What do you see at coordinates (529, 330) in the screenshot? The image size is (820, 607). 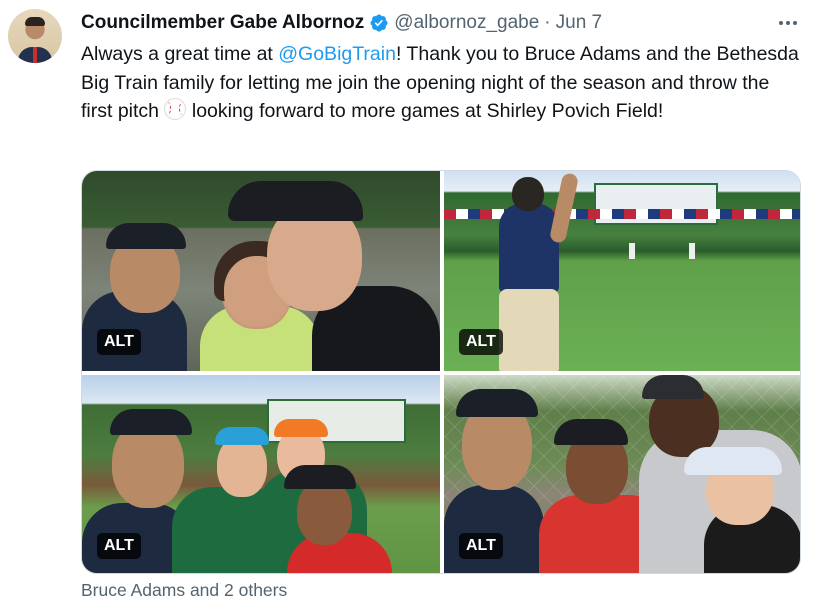 I see `person-pants` at bounding box center [529, 330].